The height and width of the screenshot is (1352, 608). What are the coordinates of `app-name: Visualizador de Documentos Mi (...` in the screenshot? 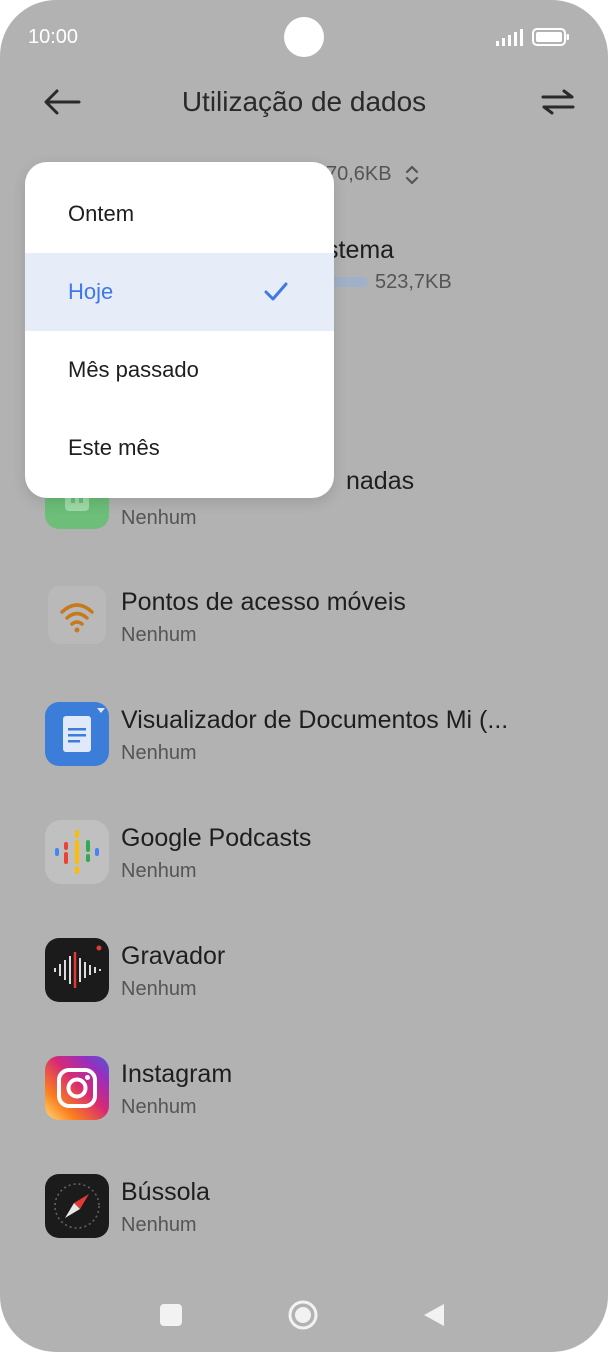 It's located at (315, 720).